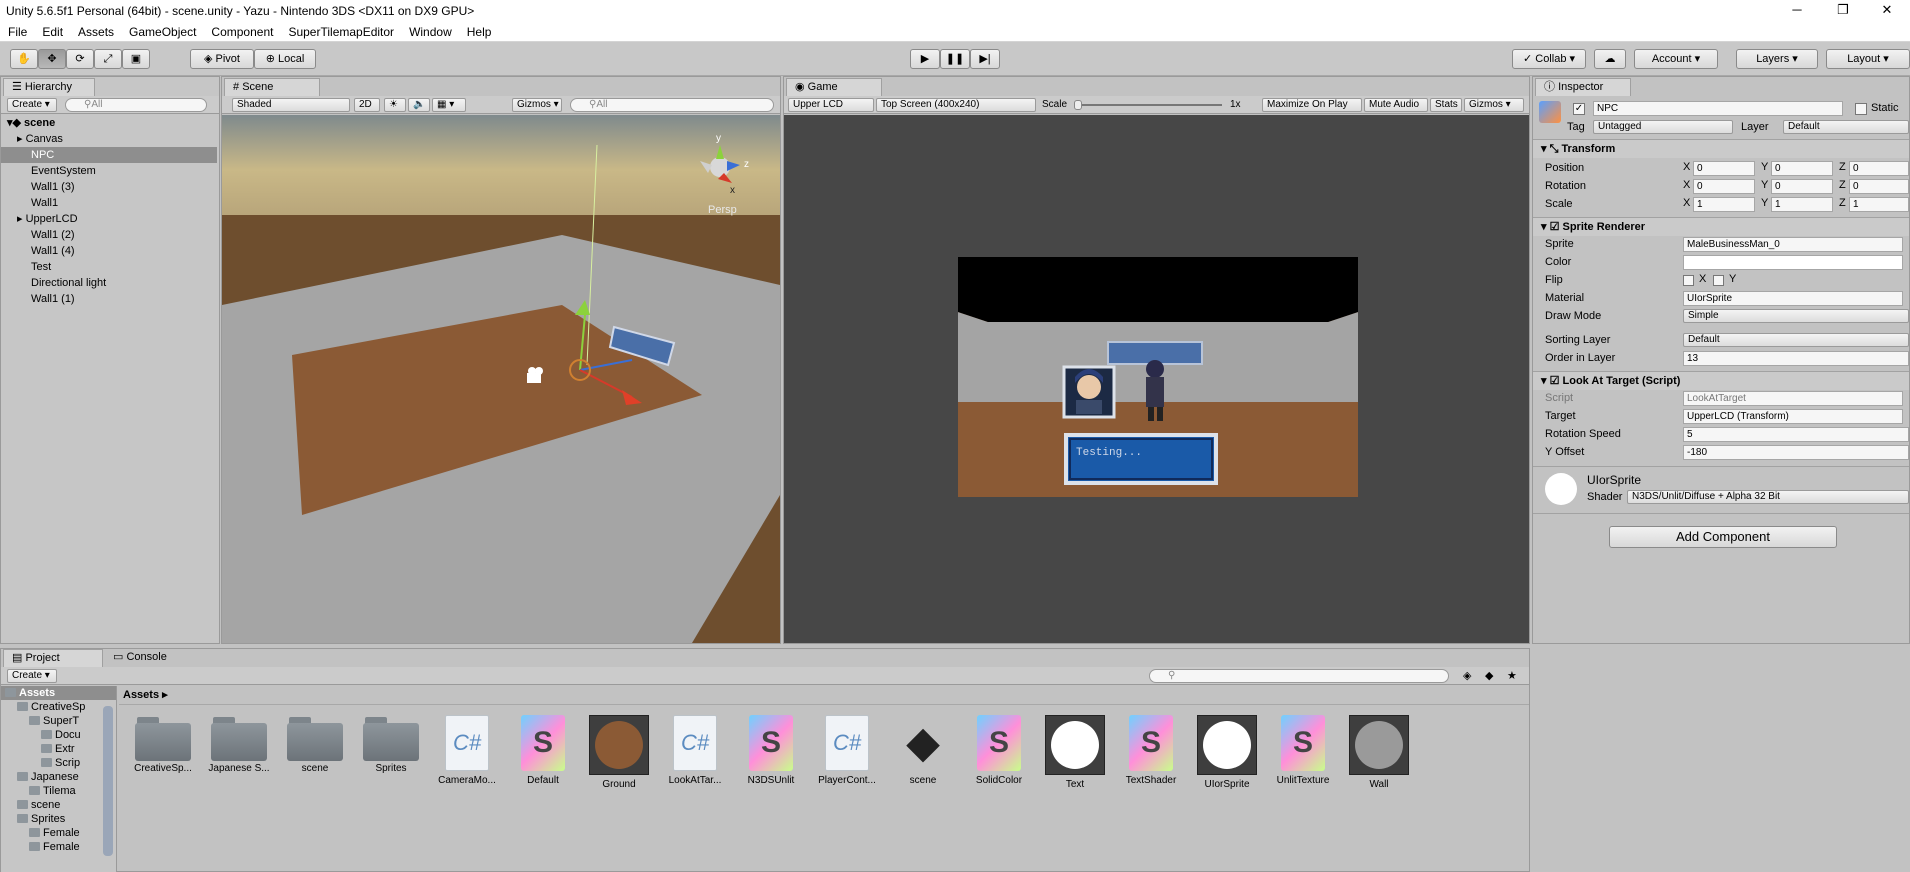 This screenshot has width=1910, height=872. What do you see at coordinates (1723, 537) in the screenshot?
I see `add-component-button: Add Component` at bounding box center [1723, 537].